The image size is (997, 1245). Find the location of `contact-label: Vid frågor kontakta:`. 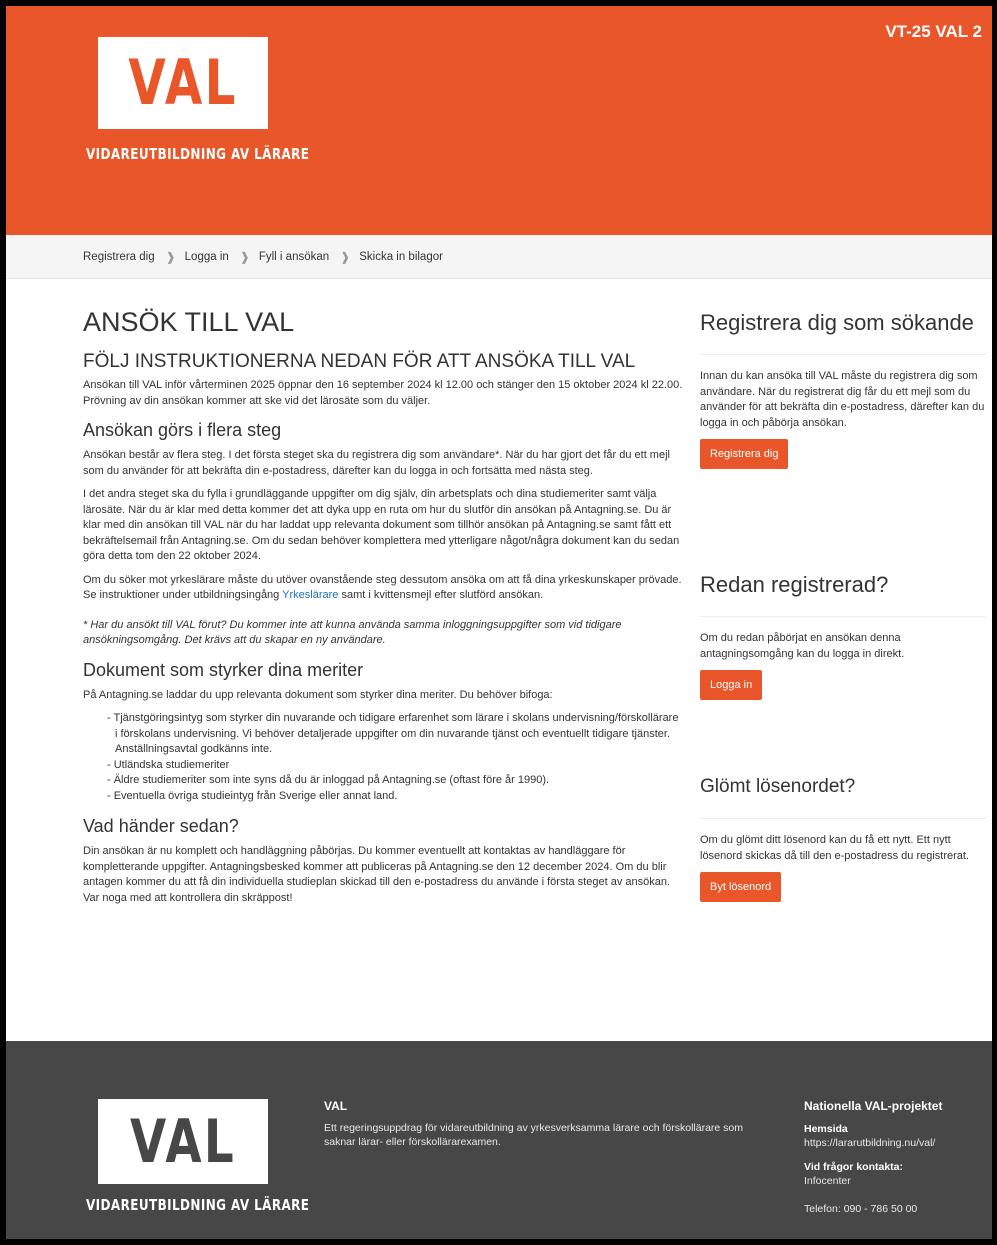

contact-label: Vid frågor kontakta: is located at coordinates (853, 1167).